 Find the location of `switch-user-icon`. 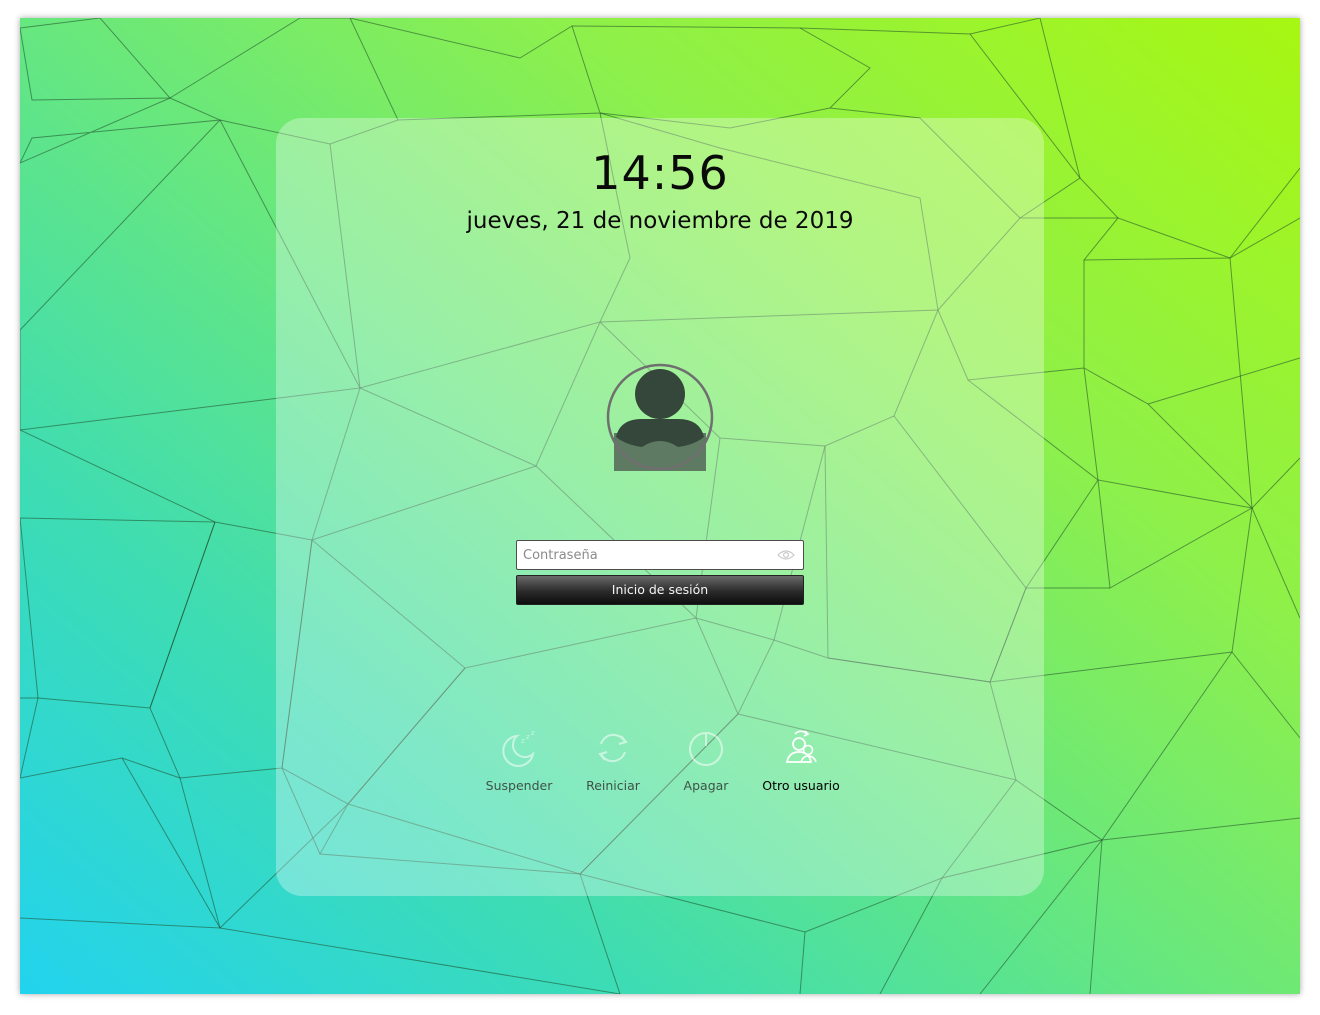

switch-user-icon is located at coordinates (801, 746).